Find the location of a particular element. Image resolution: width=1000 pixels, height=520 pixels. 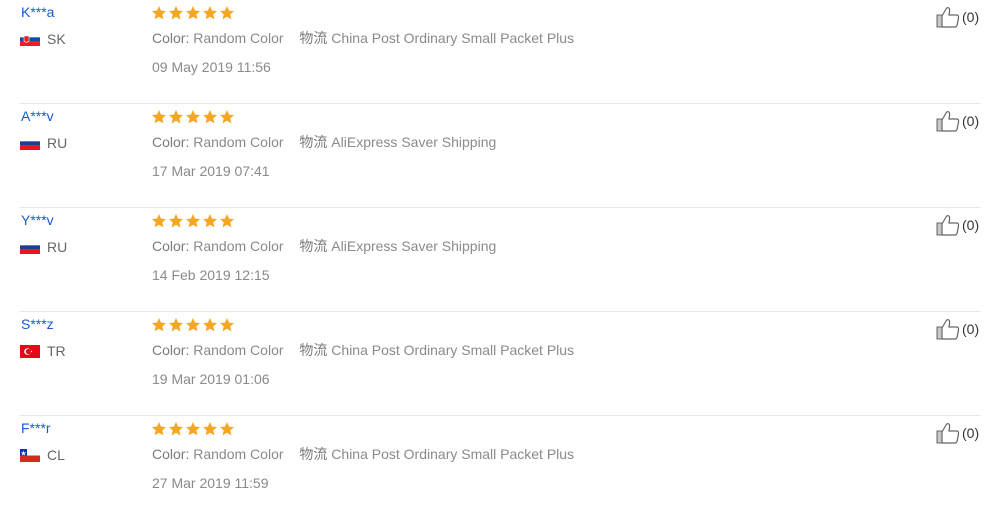

cl-flag-icon is located at coordinates (30, 455).